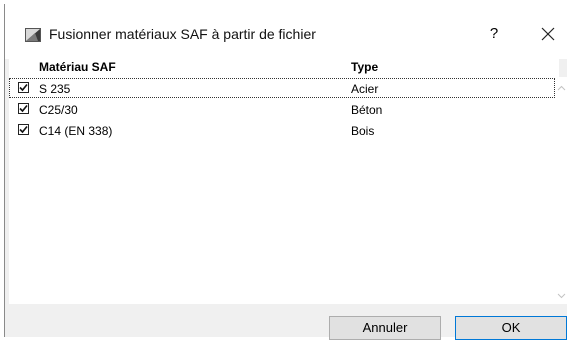 This screenshot has width=568, height=340. I want to click on table-row: C25/30 Béton, so click(282, 109).